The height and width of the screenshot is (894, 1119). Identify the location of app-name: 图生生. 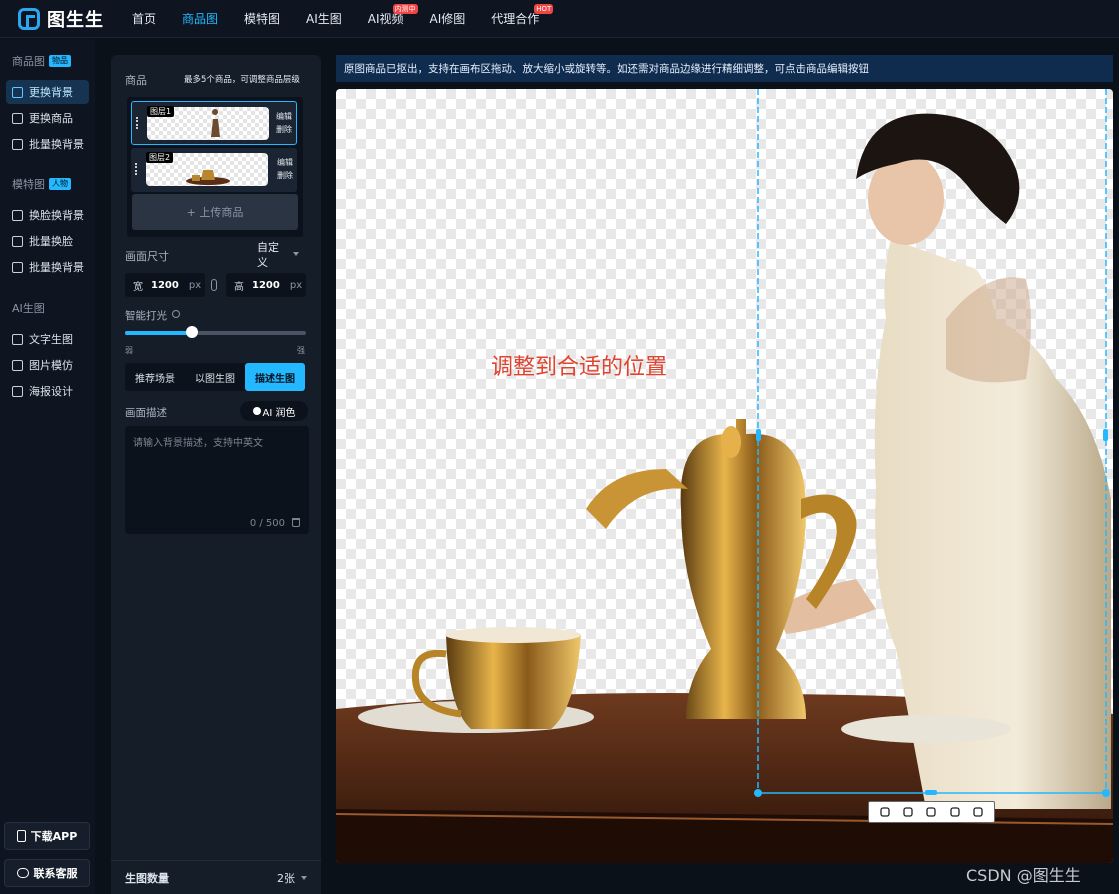
(75, 20).